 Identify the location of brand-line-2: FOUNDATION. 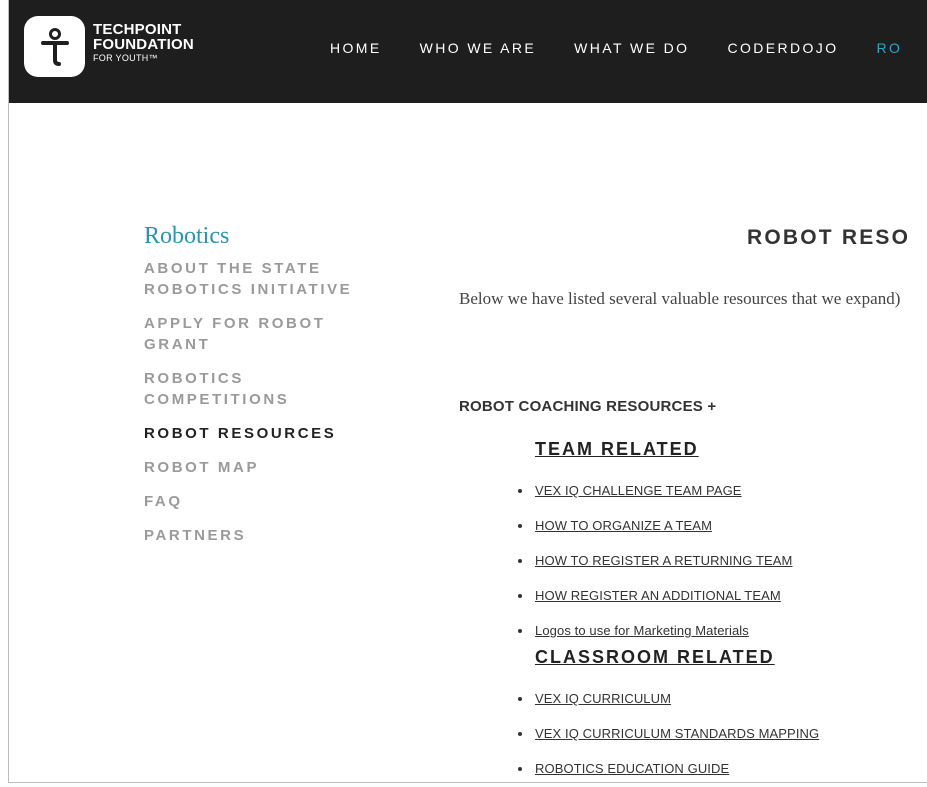
(143, 44).